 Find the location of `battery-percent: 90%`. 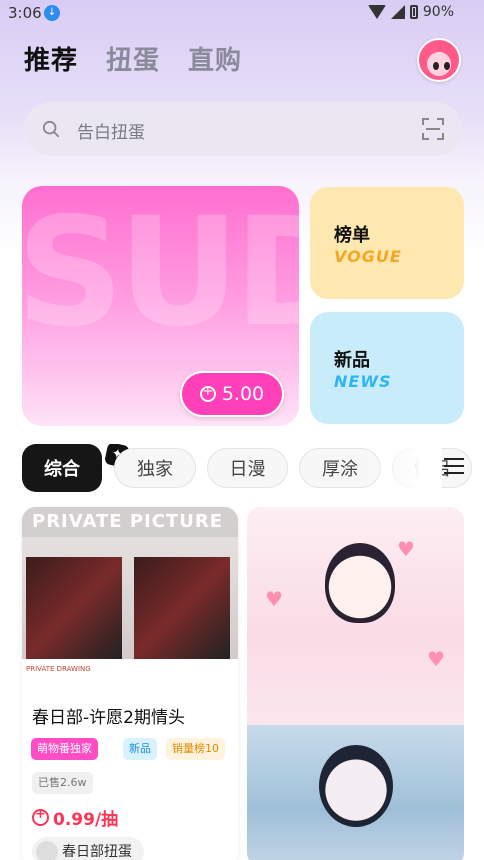

battery-percent: 90% is located at coordinates (438, 12).